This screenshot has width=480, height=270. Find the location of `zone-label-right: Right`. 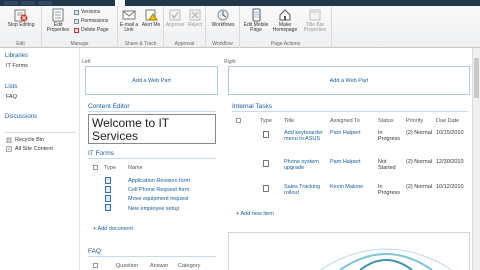

zone-label-right: Right is located at coordinates (230, 62).